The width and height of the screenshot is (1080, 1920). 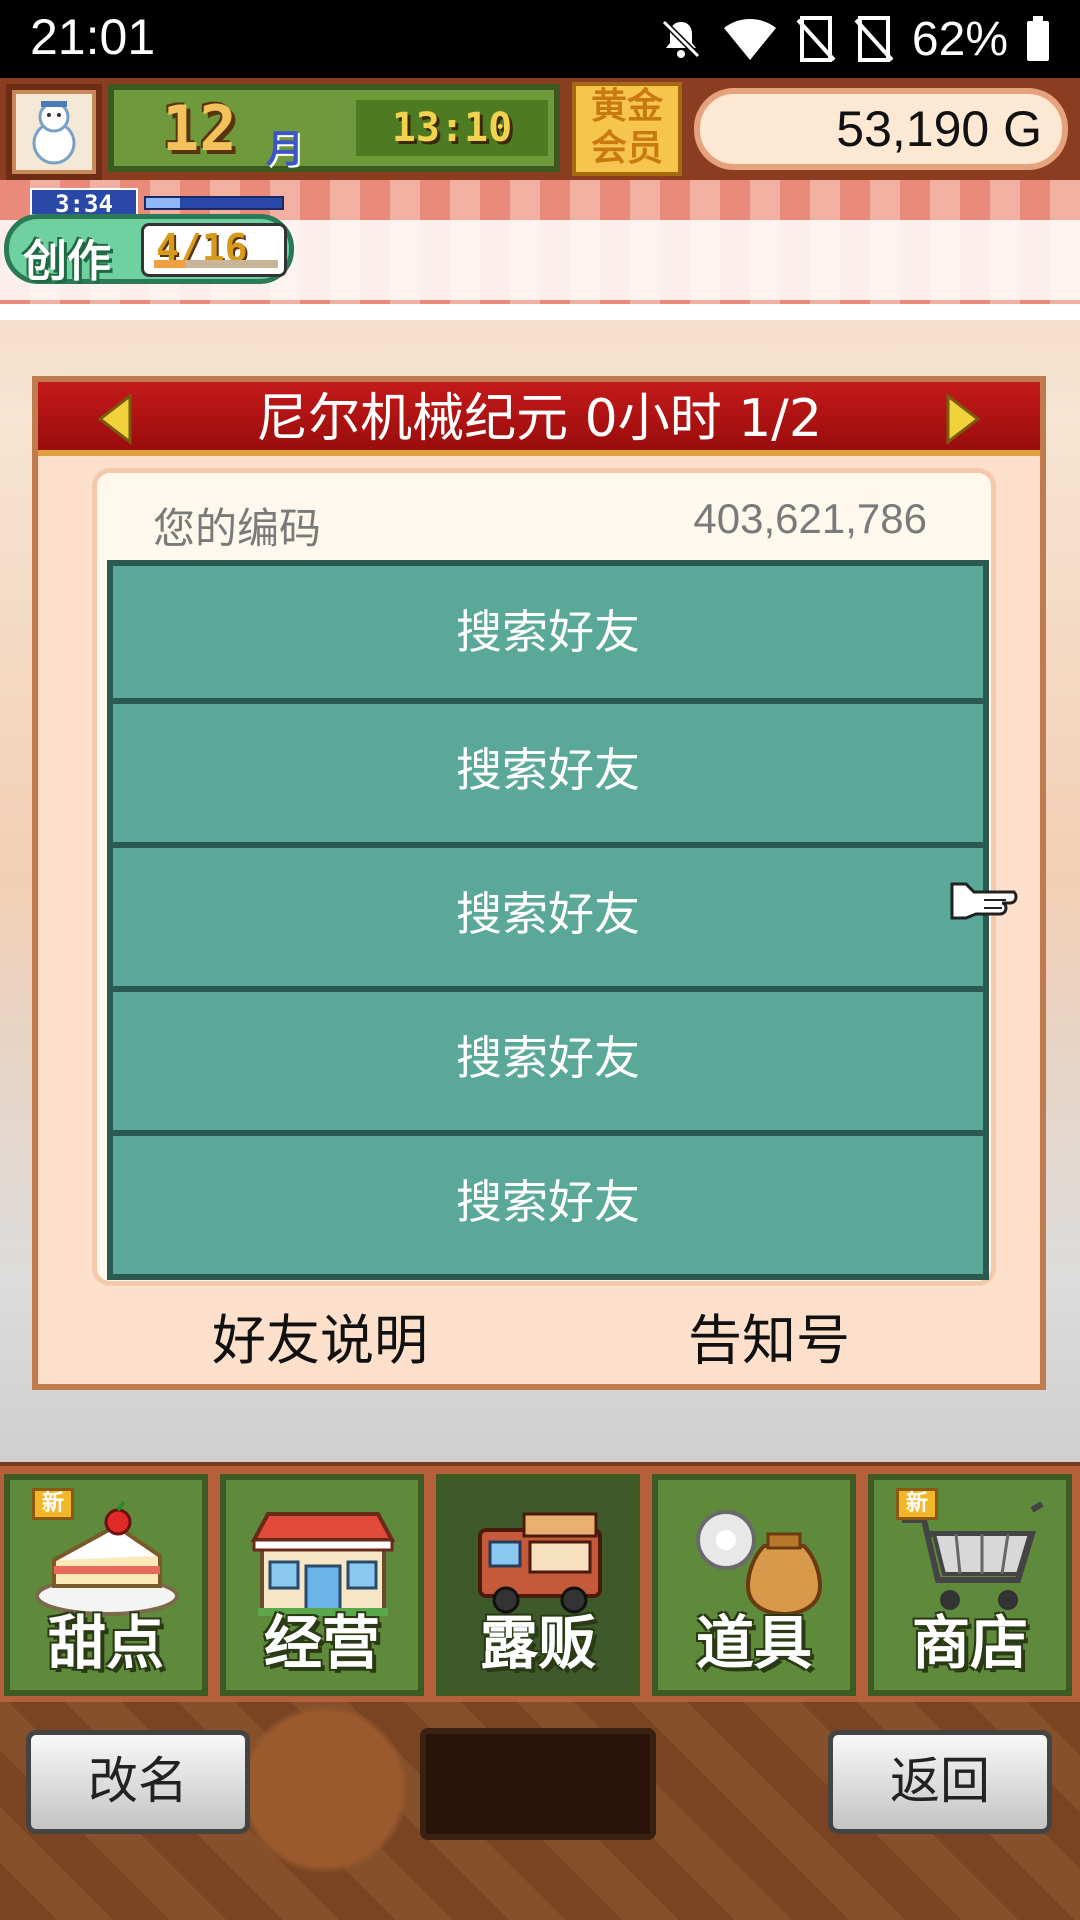 I want to click on dialog-footer: 好友说明 告知号, so click(x=539, y=1340).